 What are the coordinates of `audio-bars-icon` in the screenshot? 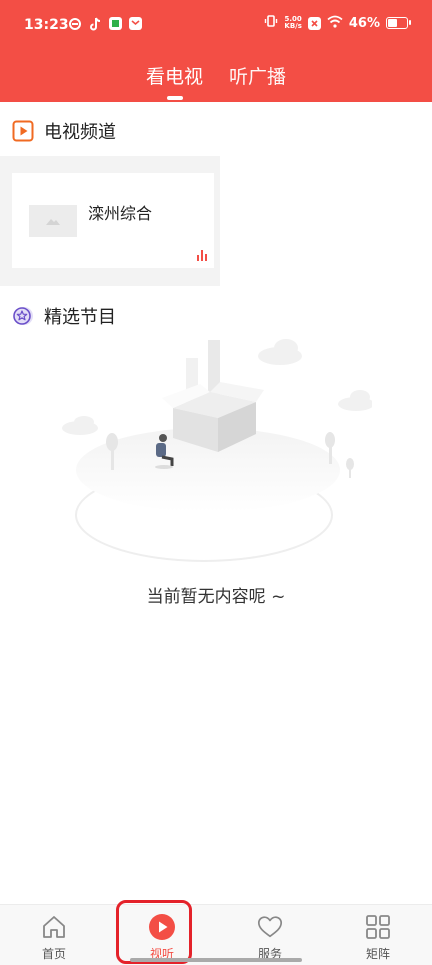 It's located at (202, 255).